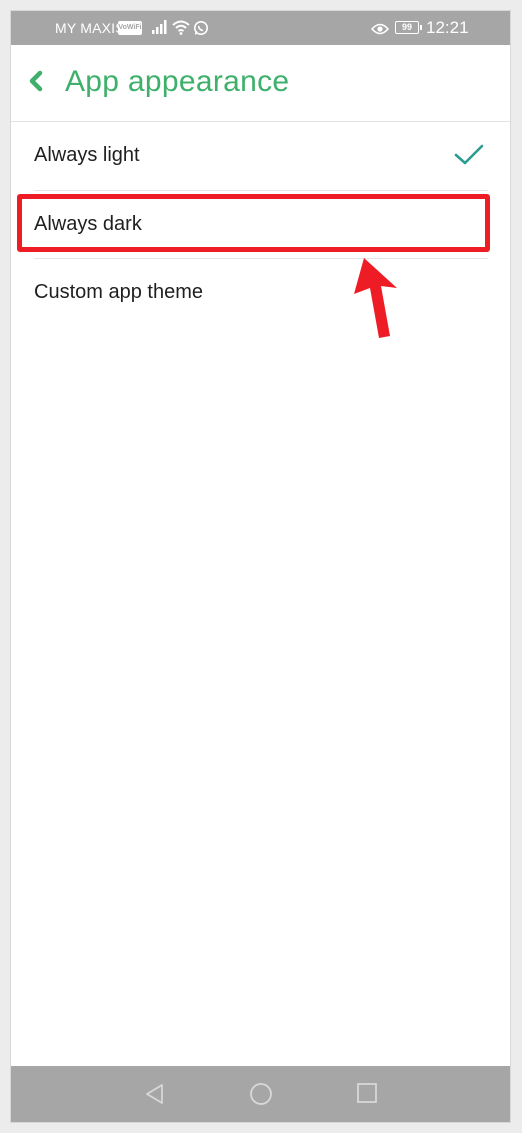  Describe the element at coordinates (181, 30) in the screenshot. I see `wifi-icon` at that location.